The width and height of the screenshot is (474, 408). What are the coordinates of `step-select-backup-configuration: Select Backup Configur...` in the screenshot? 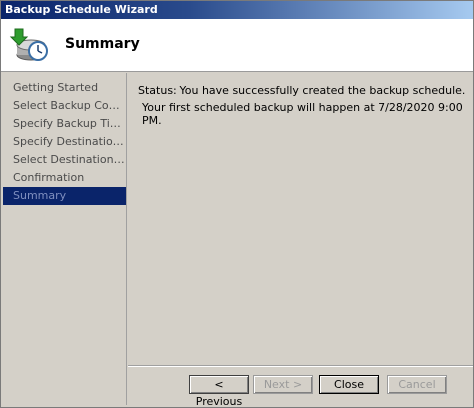 It's located at (64, 106).